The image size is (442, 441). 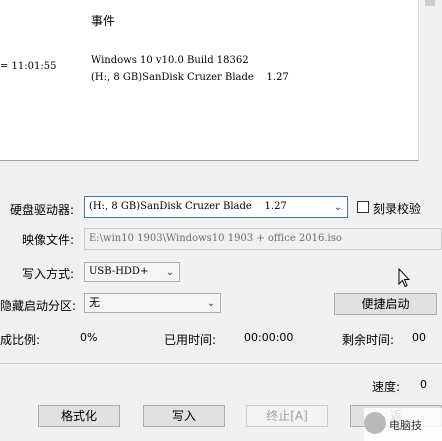 I want to click on write-method-label: 写入方式:, so click(x=48, y=274).